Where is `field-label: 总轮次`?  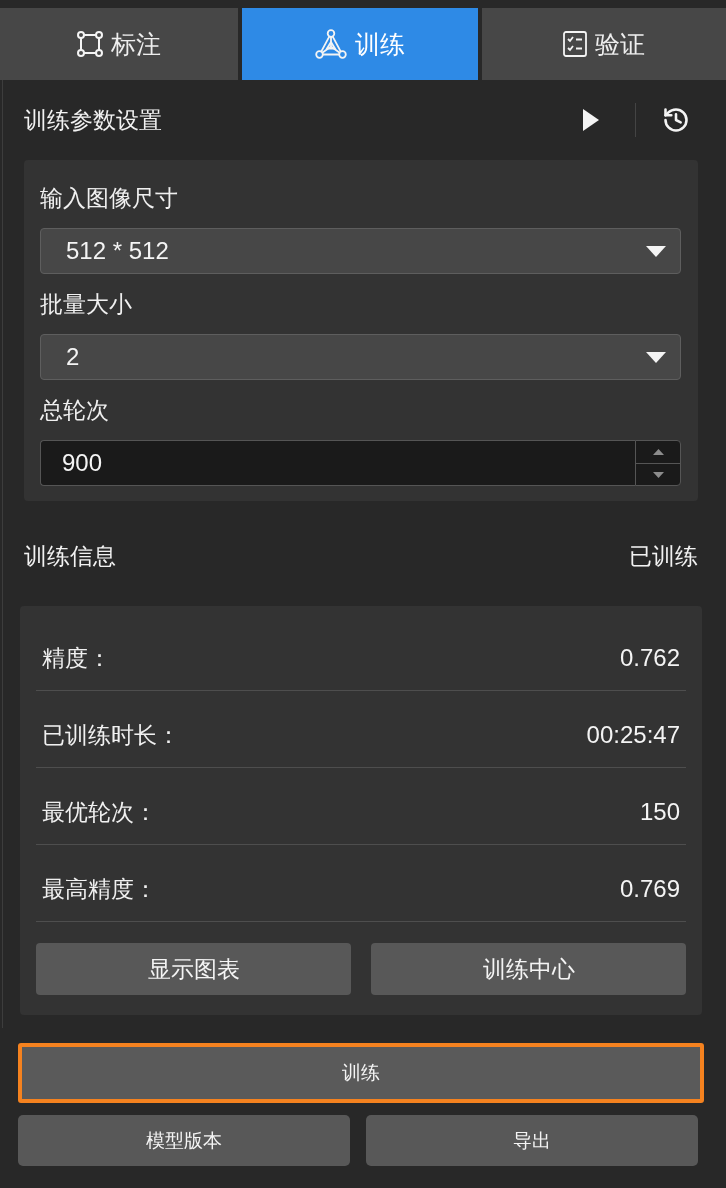 field-label: 总轮次 is located at coordinates (74, 410).